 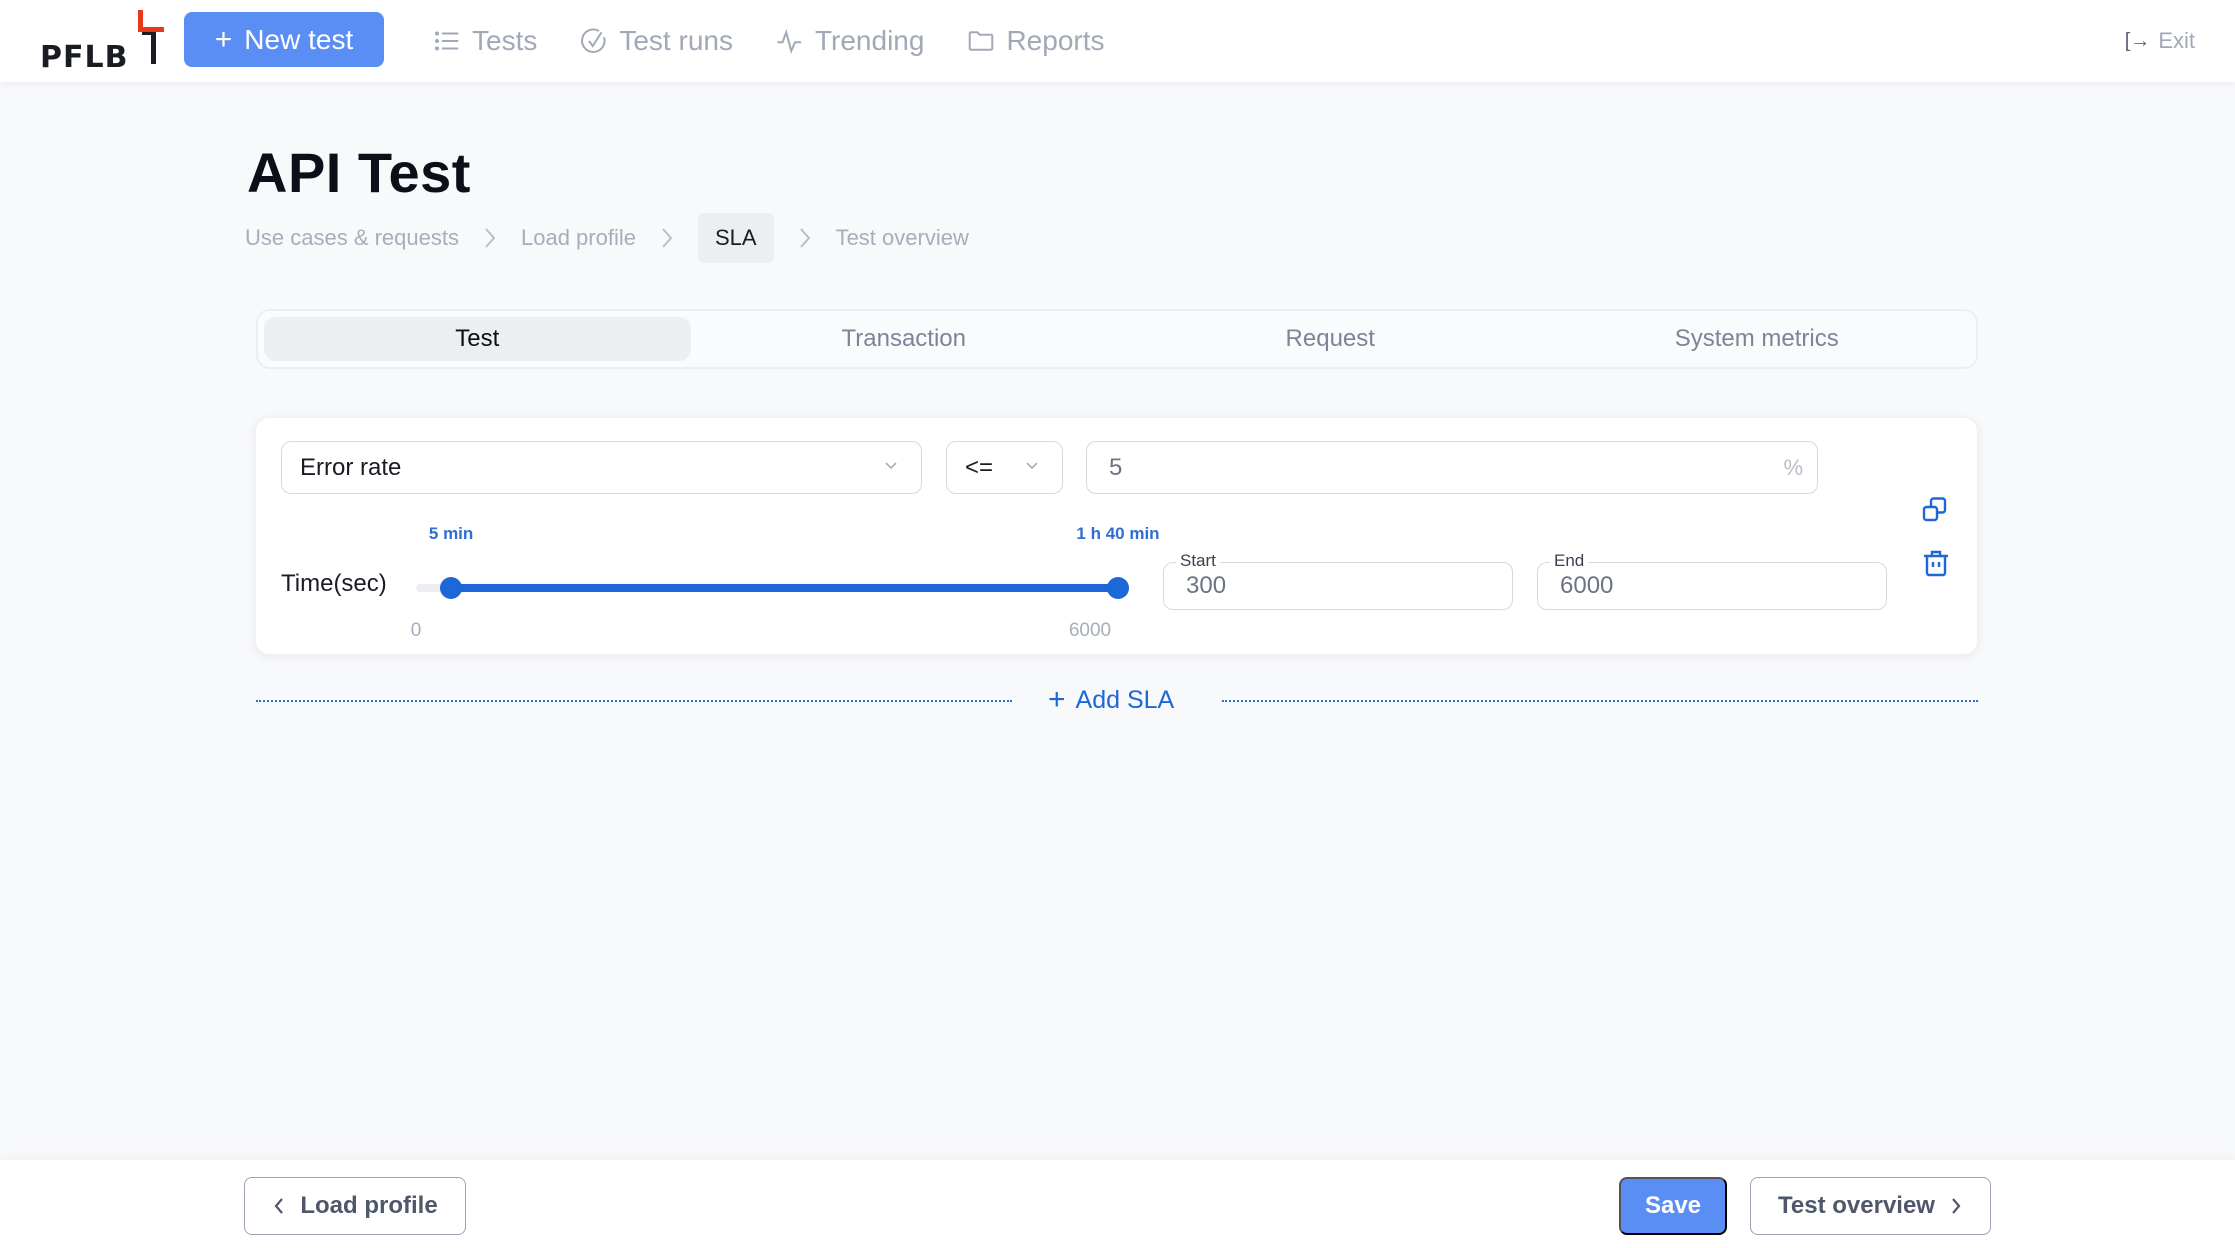 What do you see at coordinates (299, 39) in the screenshot?
I see `new-test-label: New test` at bounding box center [299, 39].